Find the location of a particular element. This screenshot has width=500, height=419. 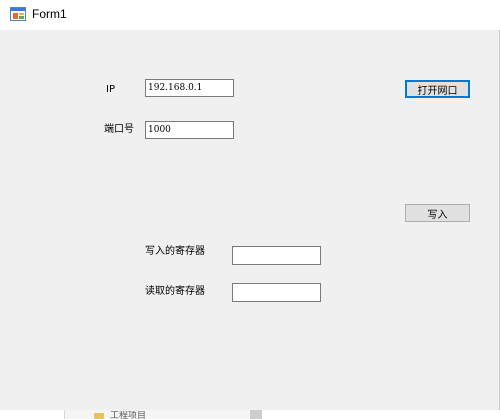

title-bar: Form1 is located at coordinates (250, 15).